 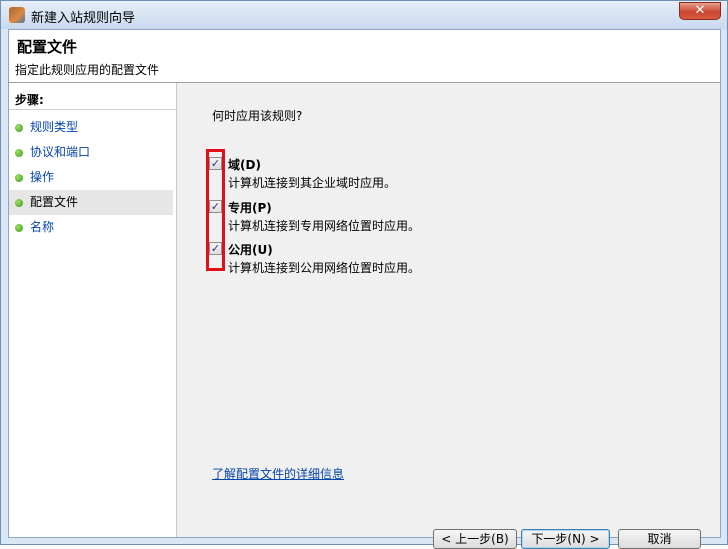 I want to click on domain-option: ✓ 域(D) 计算机连接到其企业域时应用。, so click(x=359, y=176).